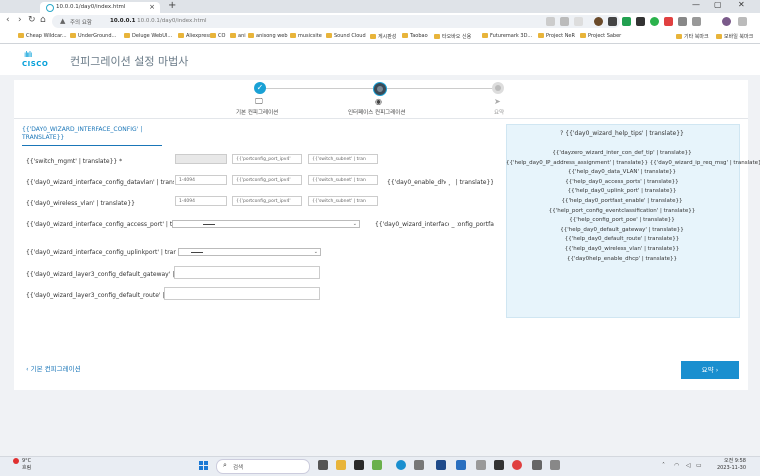  What do you see at coordinates (306, 36) in the screenshot?
I see `bookmark-item: musicsite` at bounding box center [306, 36].